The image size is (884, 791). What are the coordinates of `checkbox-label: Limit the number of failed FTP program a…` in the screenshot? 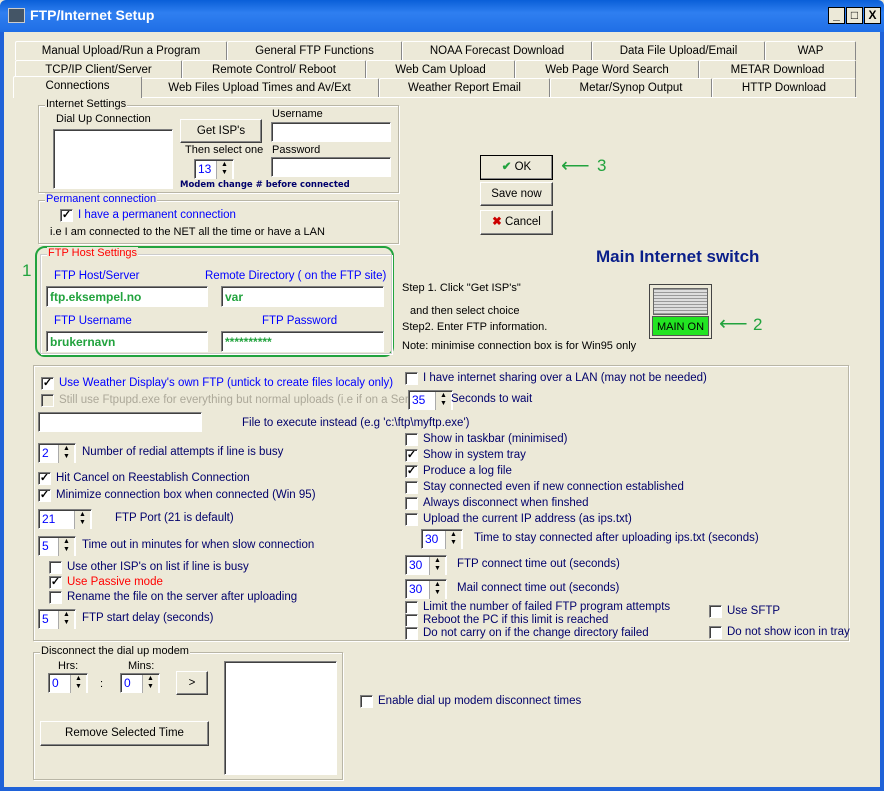 It's located at (547, 607).